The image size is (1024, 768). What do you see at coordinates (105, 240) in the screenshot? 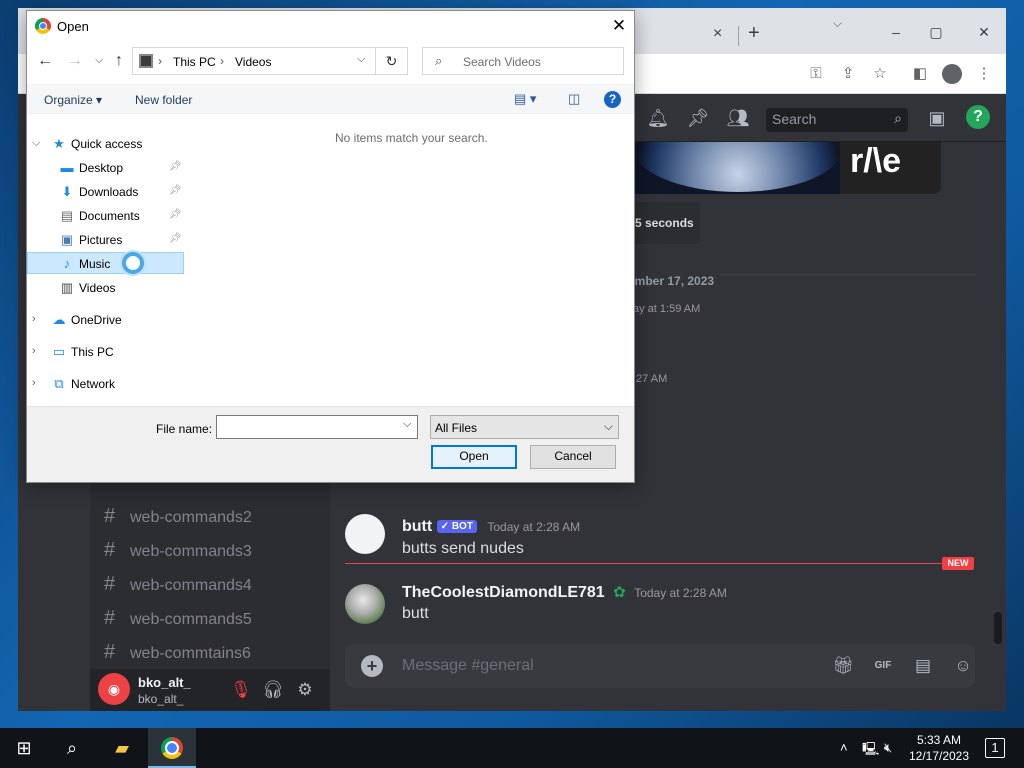
I see `nav-pictures: ▣ Pictures 📌︎` at bounding box center [105, 240].